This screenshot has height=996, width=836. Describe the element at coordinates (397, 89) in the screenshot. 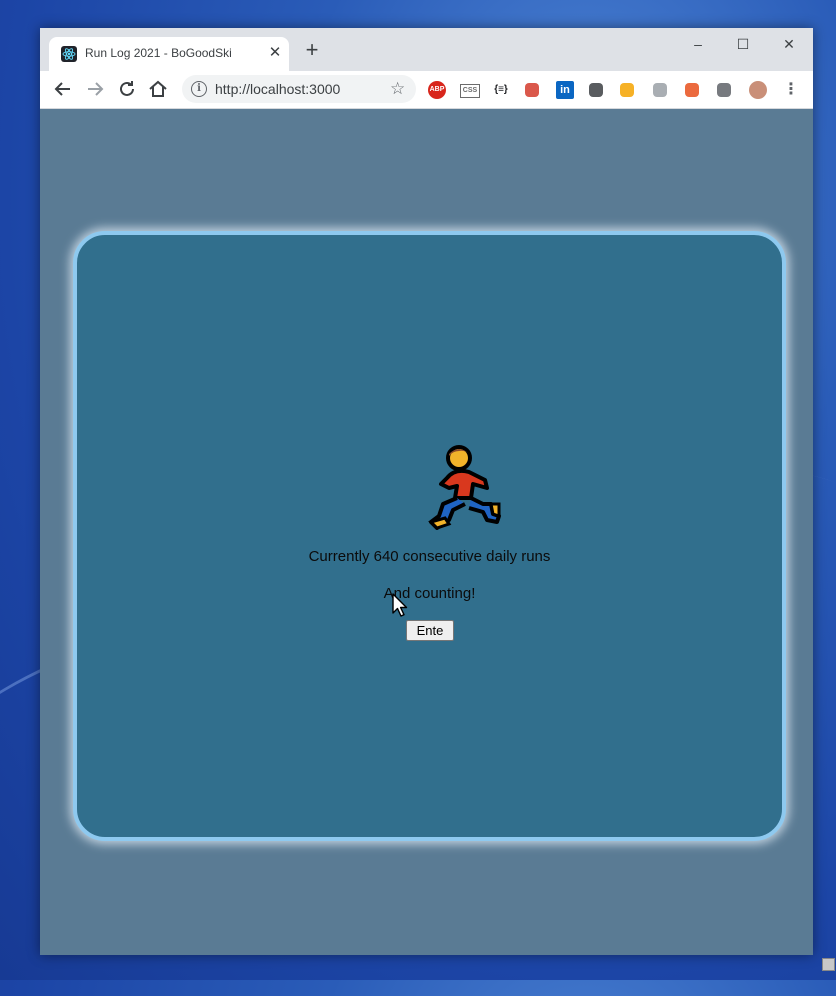

I see `bookmark-star-icon: ☆` at that location.